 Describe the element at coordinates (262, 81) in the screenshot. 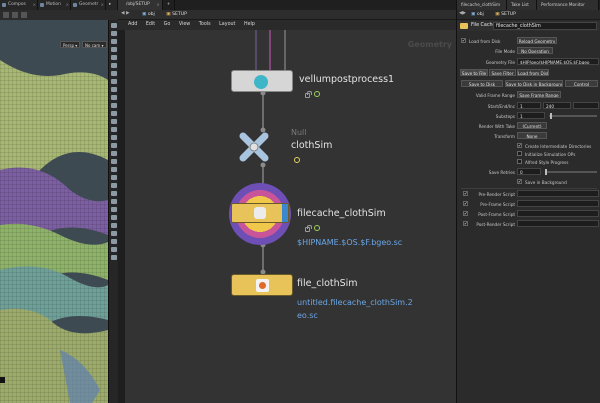

I see `node-vellumpostprocess1` at that location.